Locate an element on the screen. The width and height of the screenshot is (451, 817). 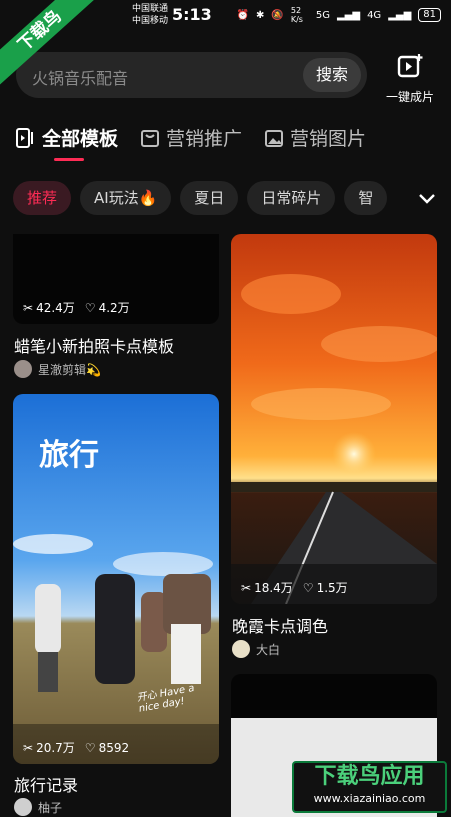
author-name: 柚子 is located at coordinates (50, 807).